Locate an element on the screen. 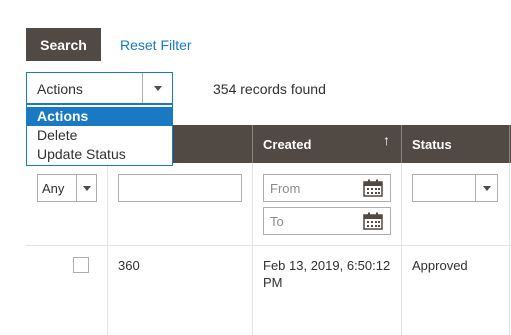  menu-item-label: Actions is located at coordinates (63, 116).